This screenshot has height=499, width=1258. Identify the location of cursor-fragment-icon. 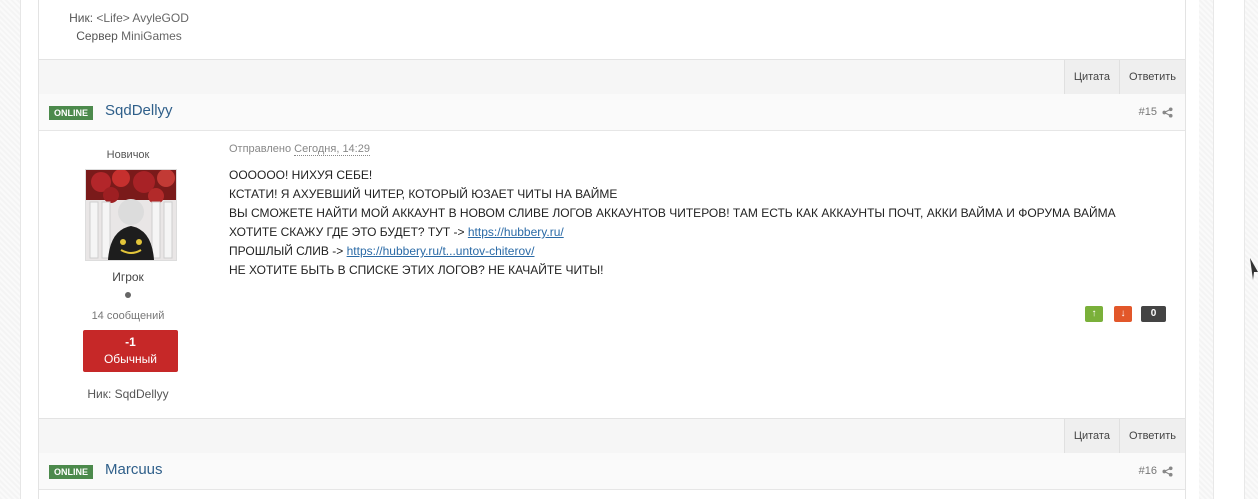
(1254, 269).